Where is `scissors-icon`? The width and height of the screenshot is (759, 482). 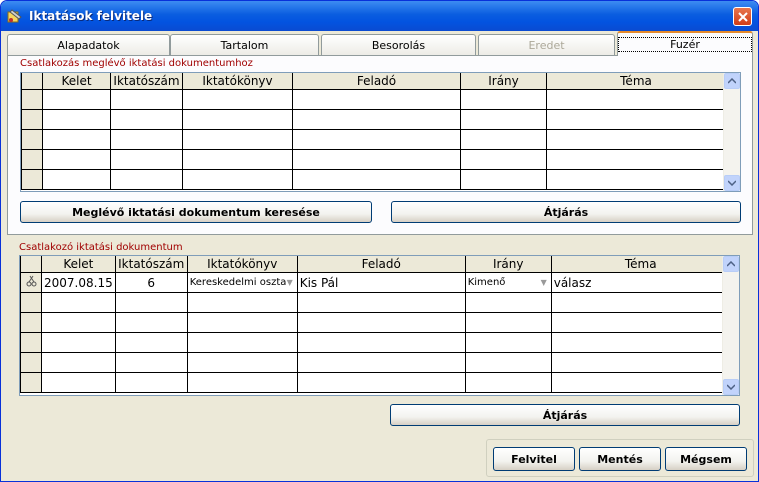 scissors-icon is located at coordinates (31, 281).